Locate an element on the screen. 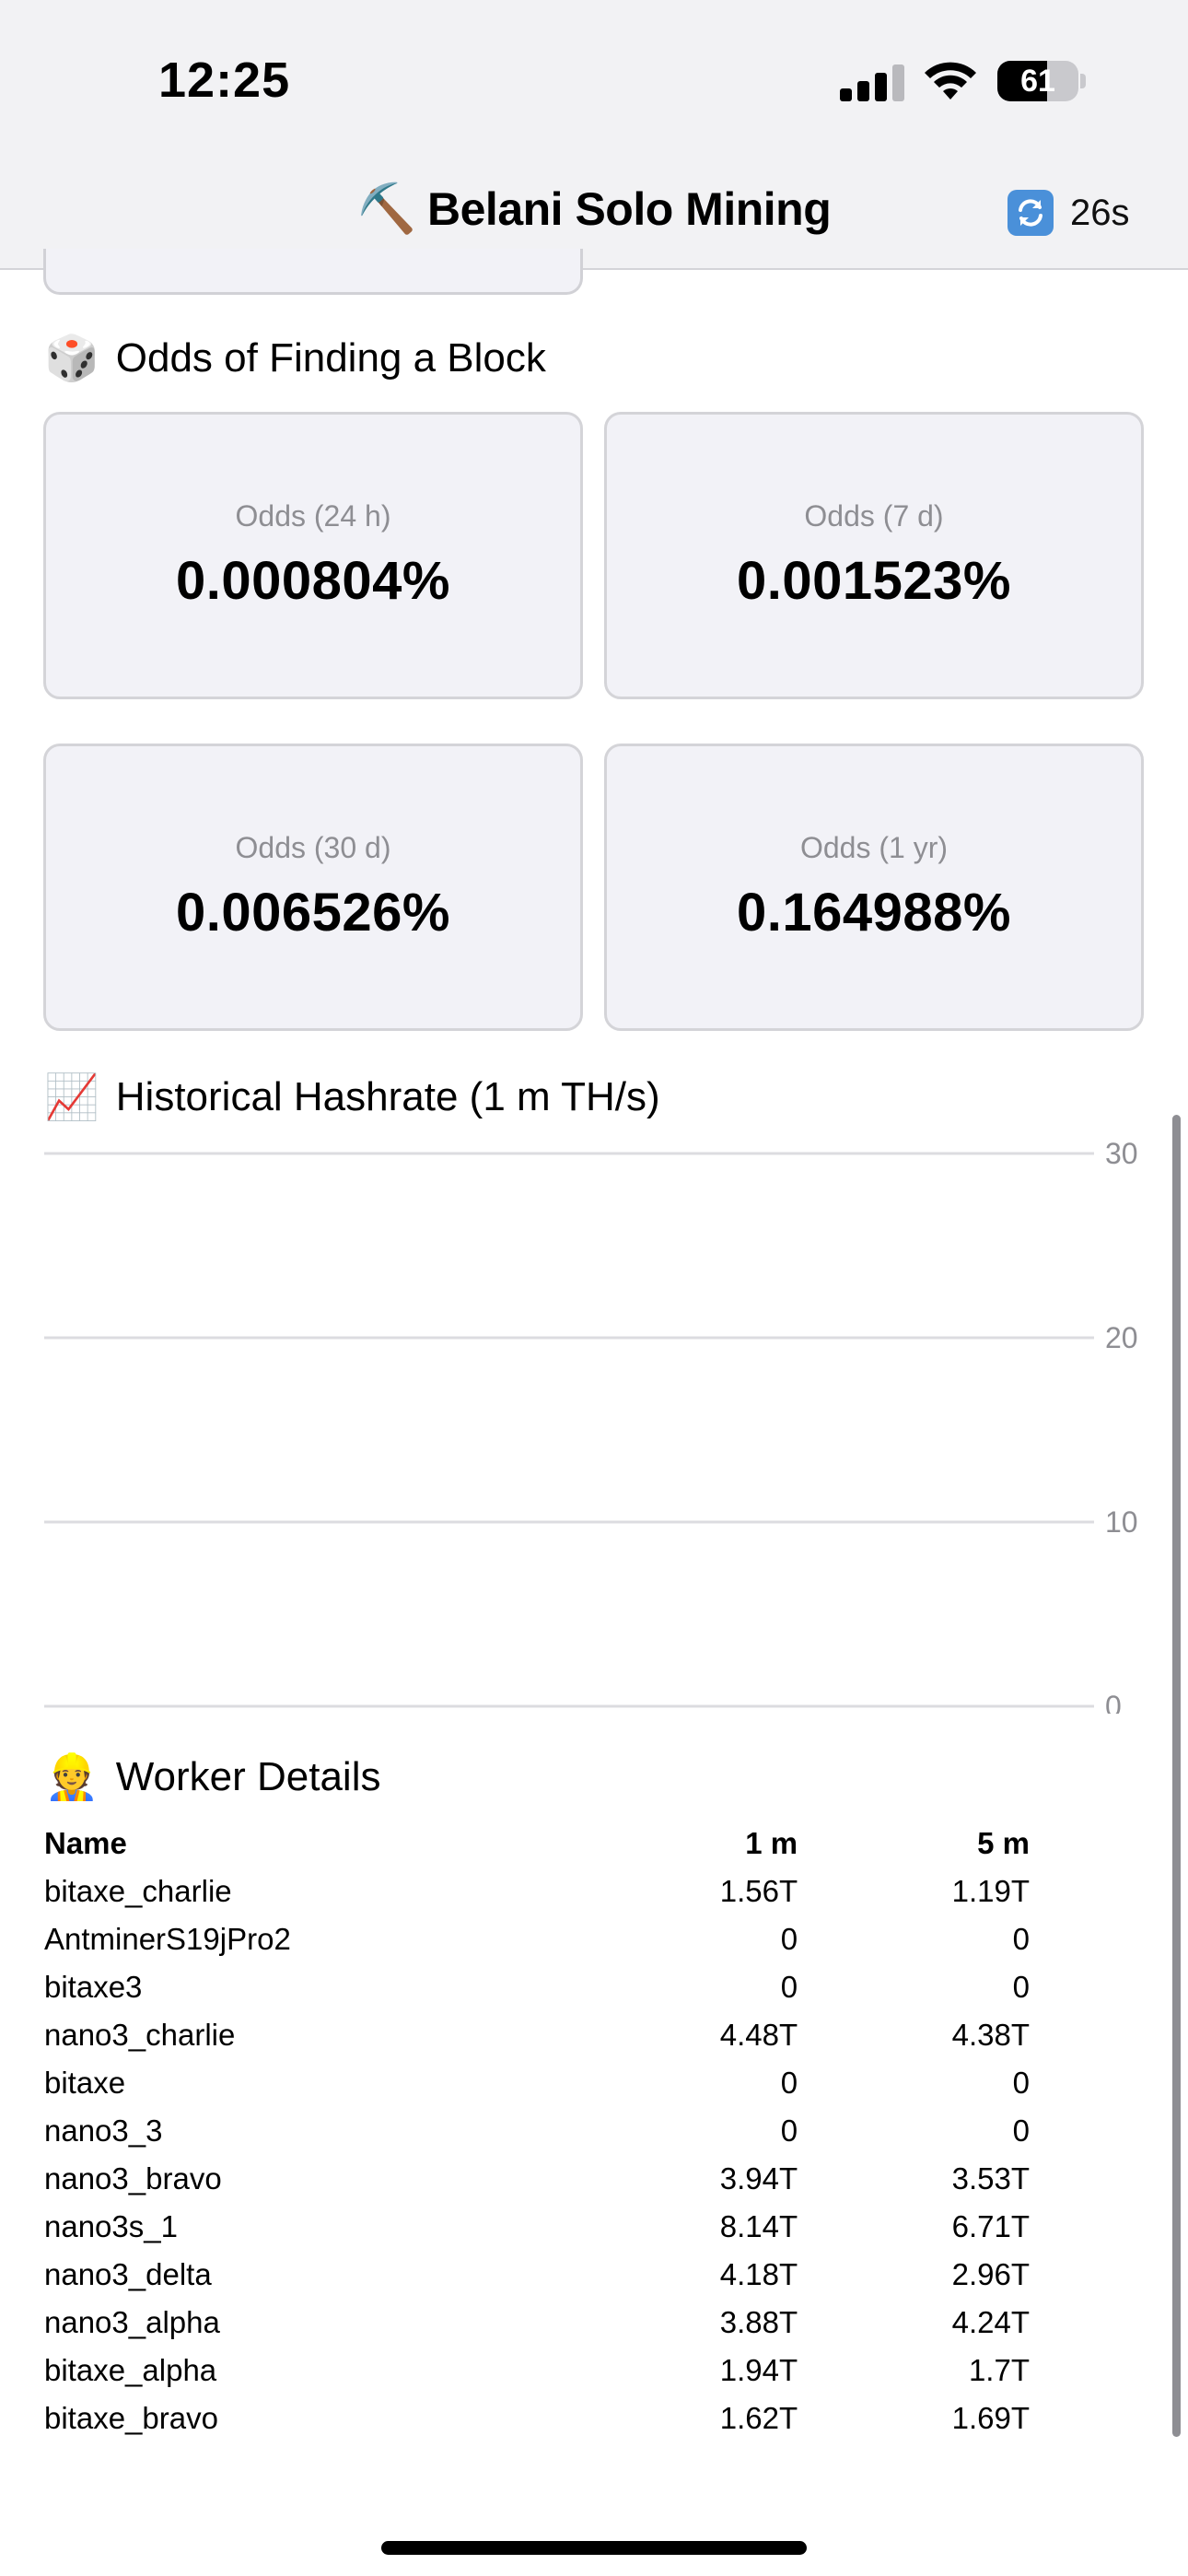 This screenshot has height=2576, width=1188. hashrate-section-heading: 📈 Historical Hashrate (1 m TH/s) is located at coordinates (352, 1097).